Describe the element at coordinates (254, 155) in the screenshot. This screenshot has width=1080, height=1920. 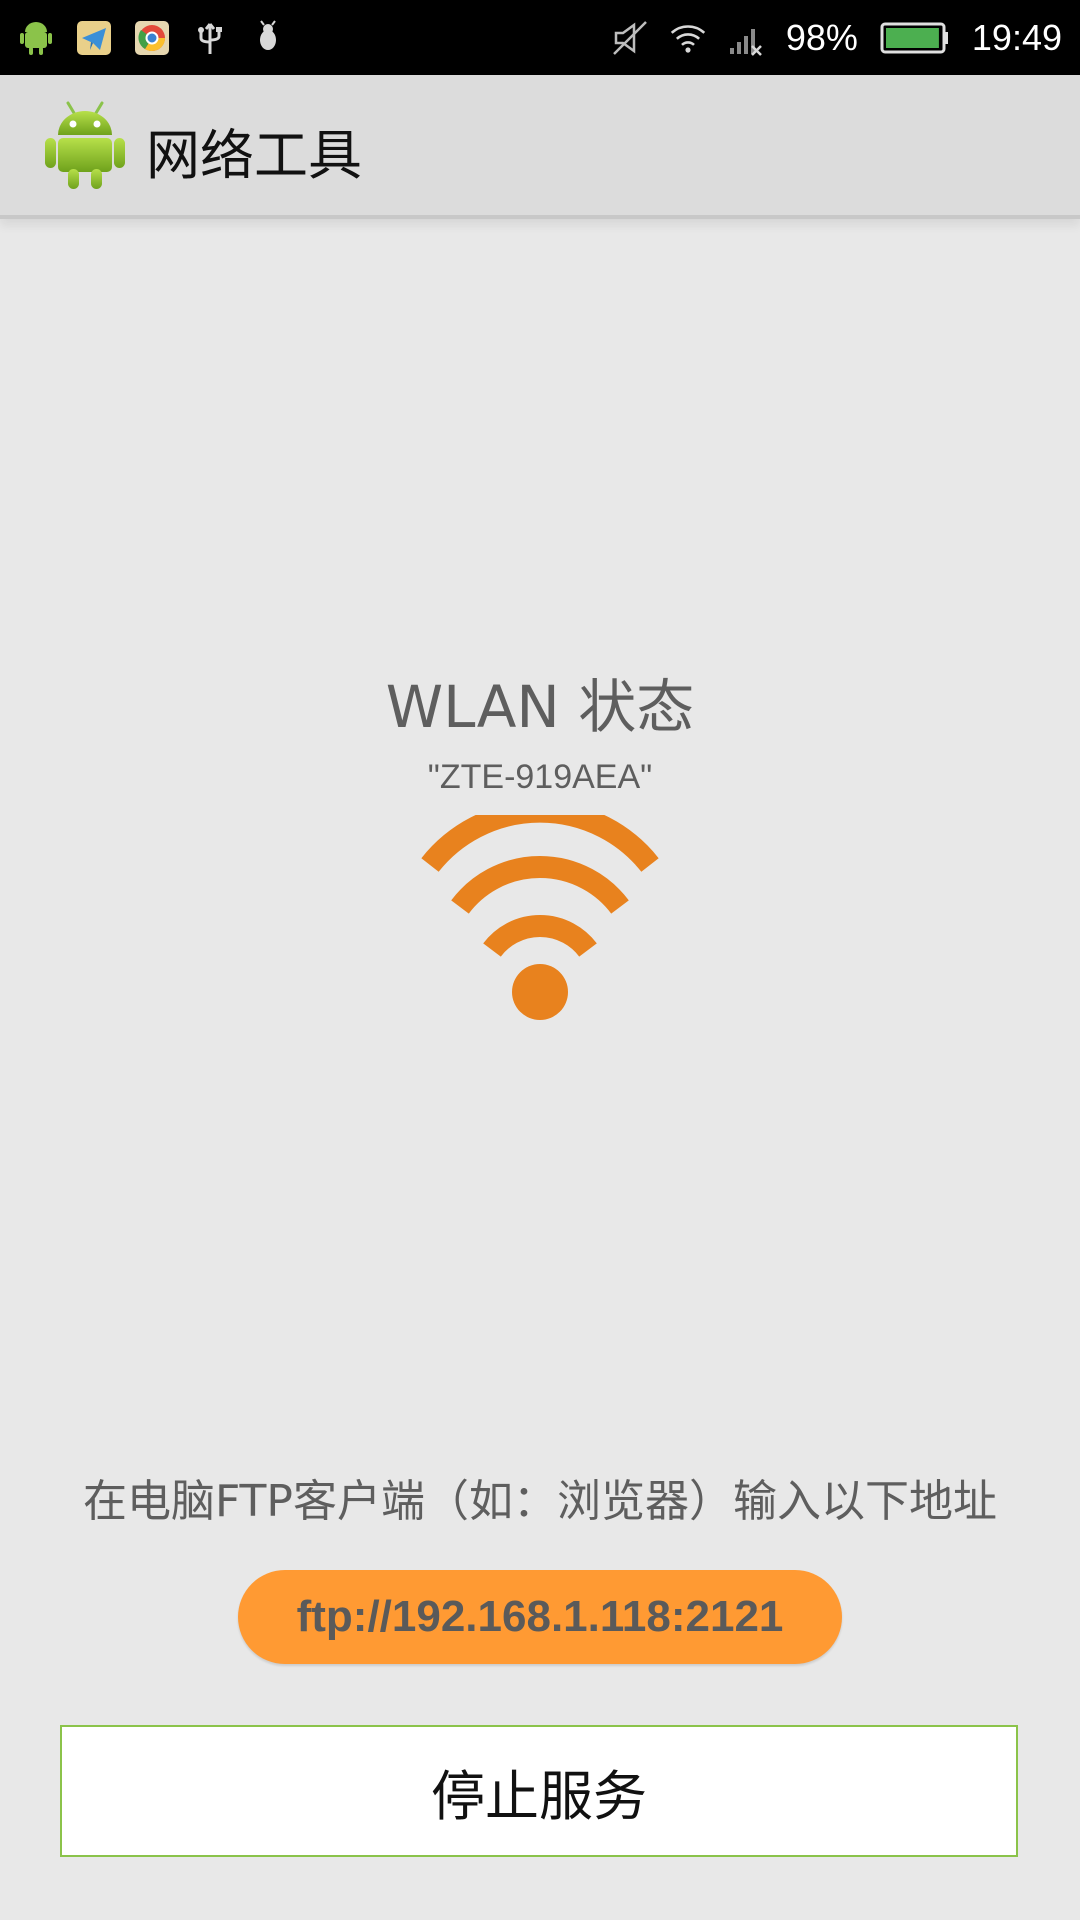
I see `app-title: 网络工具` at that location.